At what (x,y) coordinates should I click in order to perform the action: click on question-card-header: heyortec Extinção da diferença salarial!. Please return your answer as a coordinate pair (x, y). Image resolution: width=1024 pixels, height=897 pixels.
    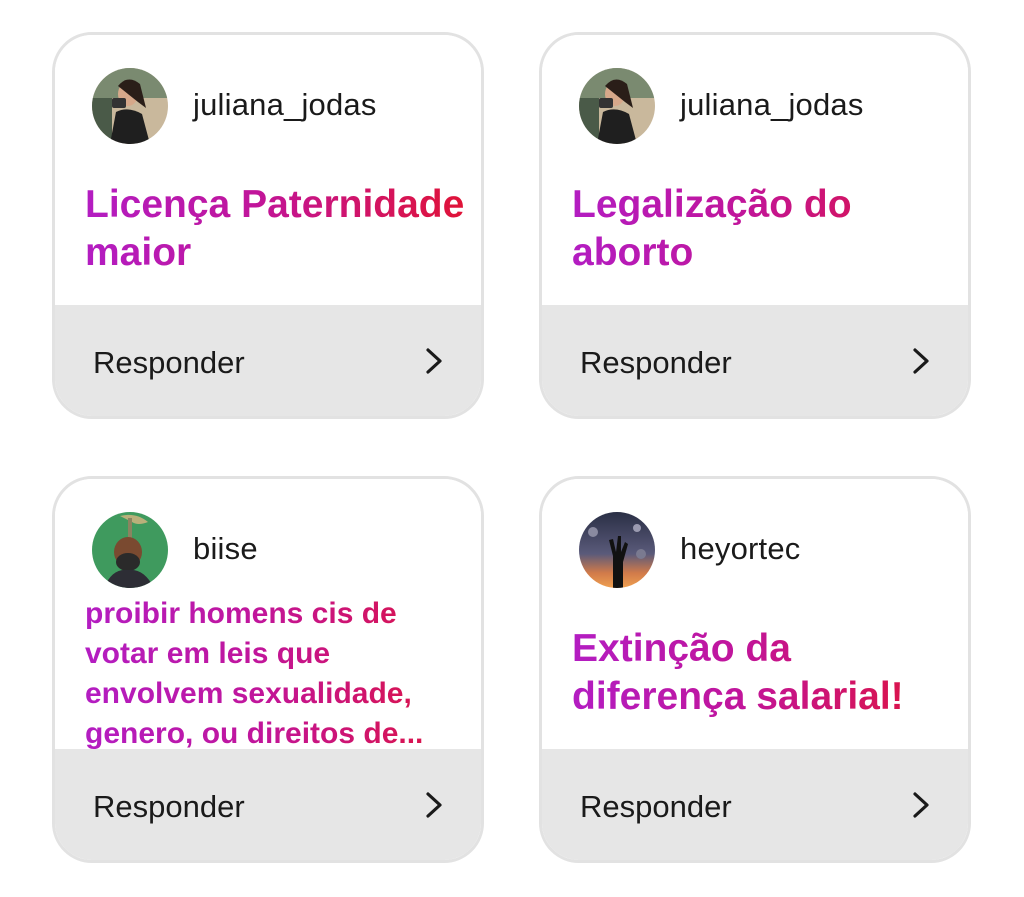
    Looking at the image, I should click on (755, 617).